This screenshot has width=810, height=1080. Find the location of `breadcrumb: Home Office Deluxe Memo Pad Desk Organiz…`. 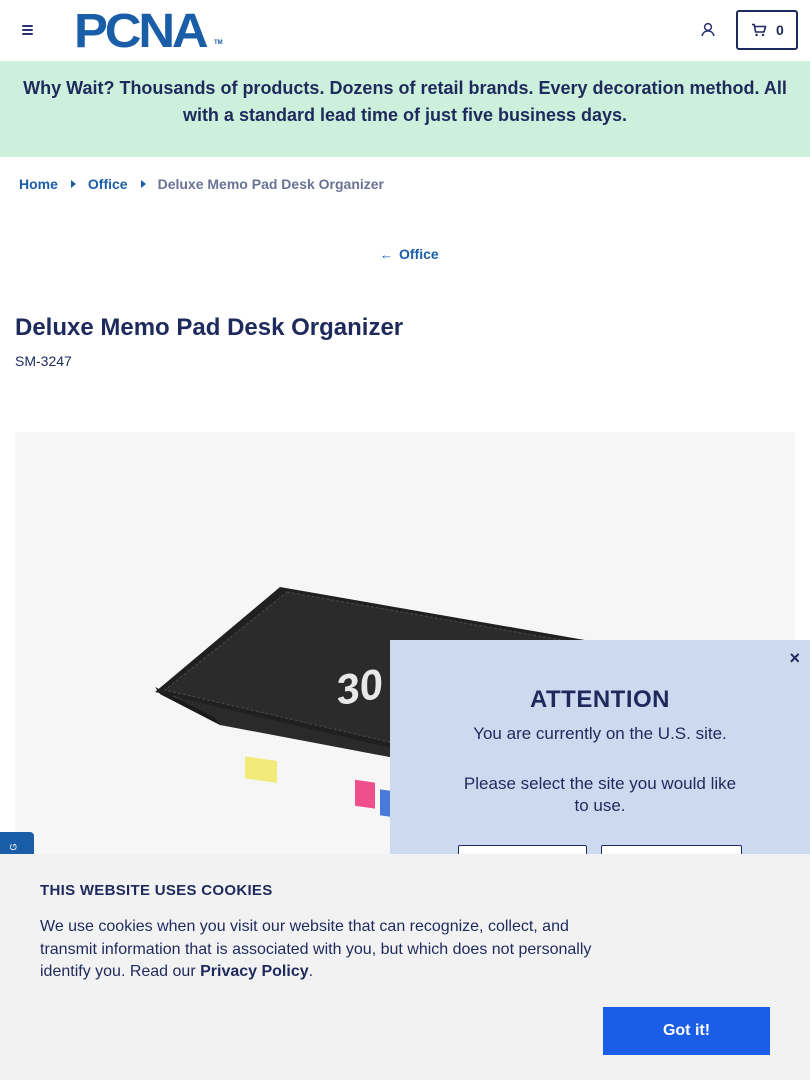

breadcrumb: Home Office Deluxe Memo Pad Desk Organiz… is located at coordinates (201, 184).